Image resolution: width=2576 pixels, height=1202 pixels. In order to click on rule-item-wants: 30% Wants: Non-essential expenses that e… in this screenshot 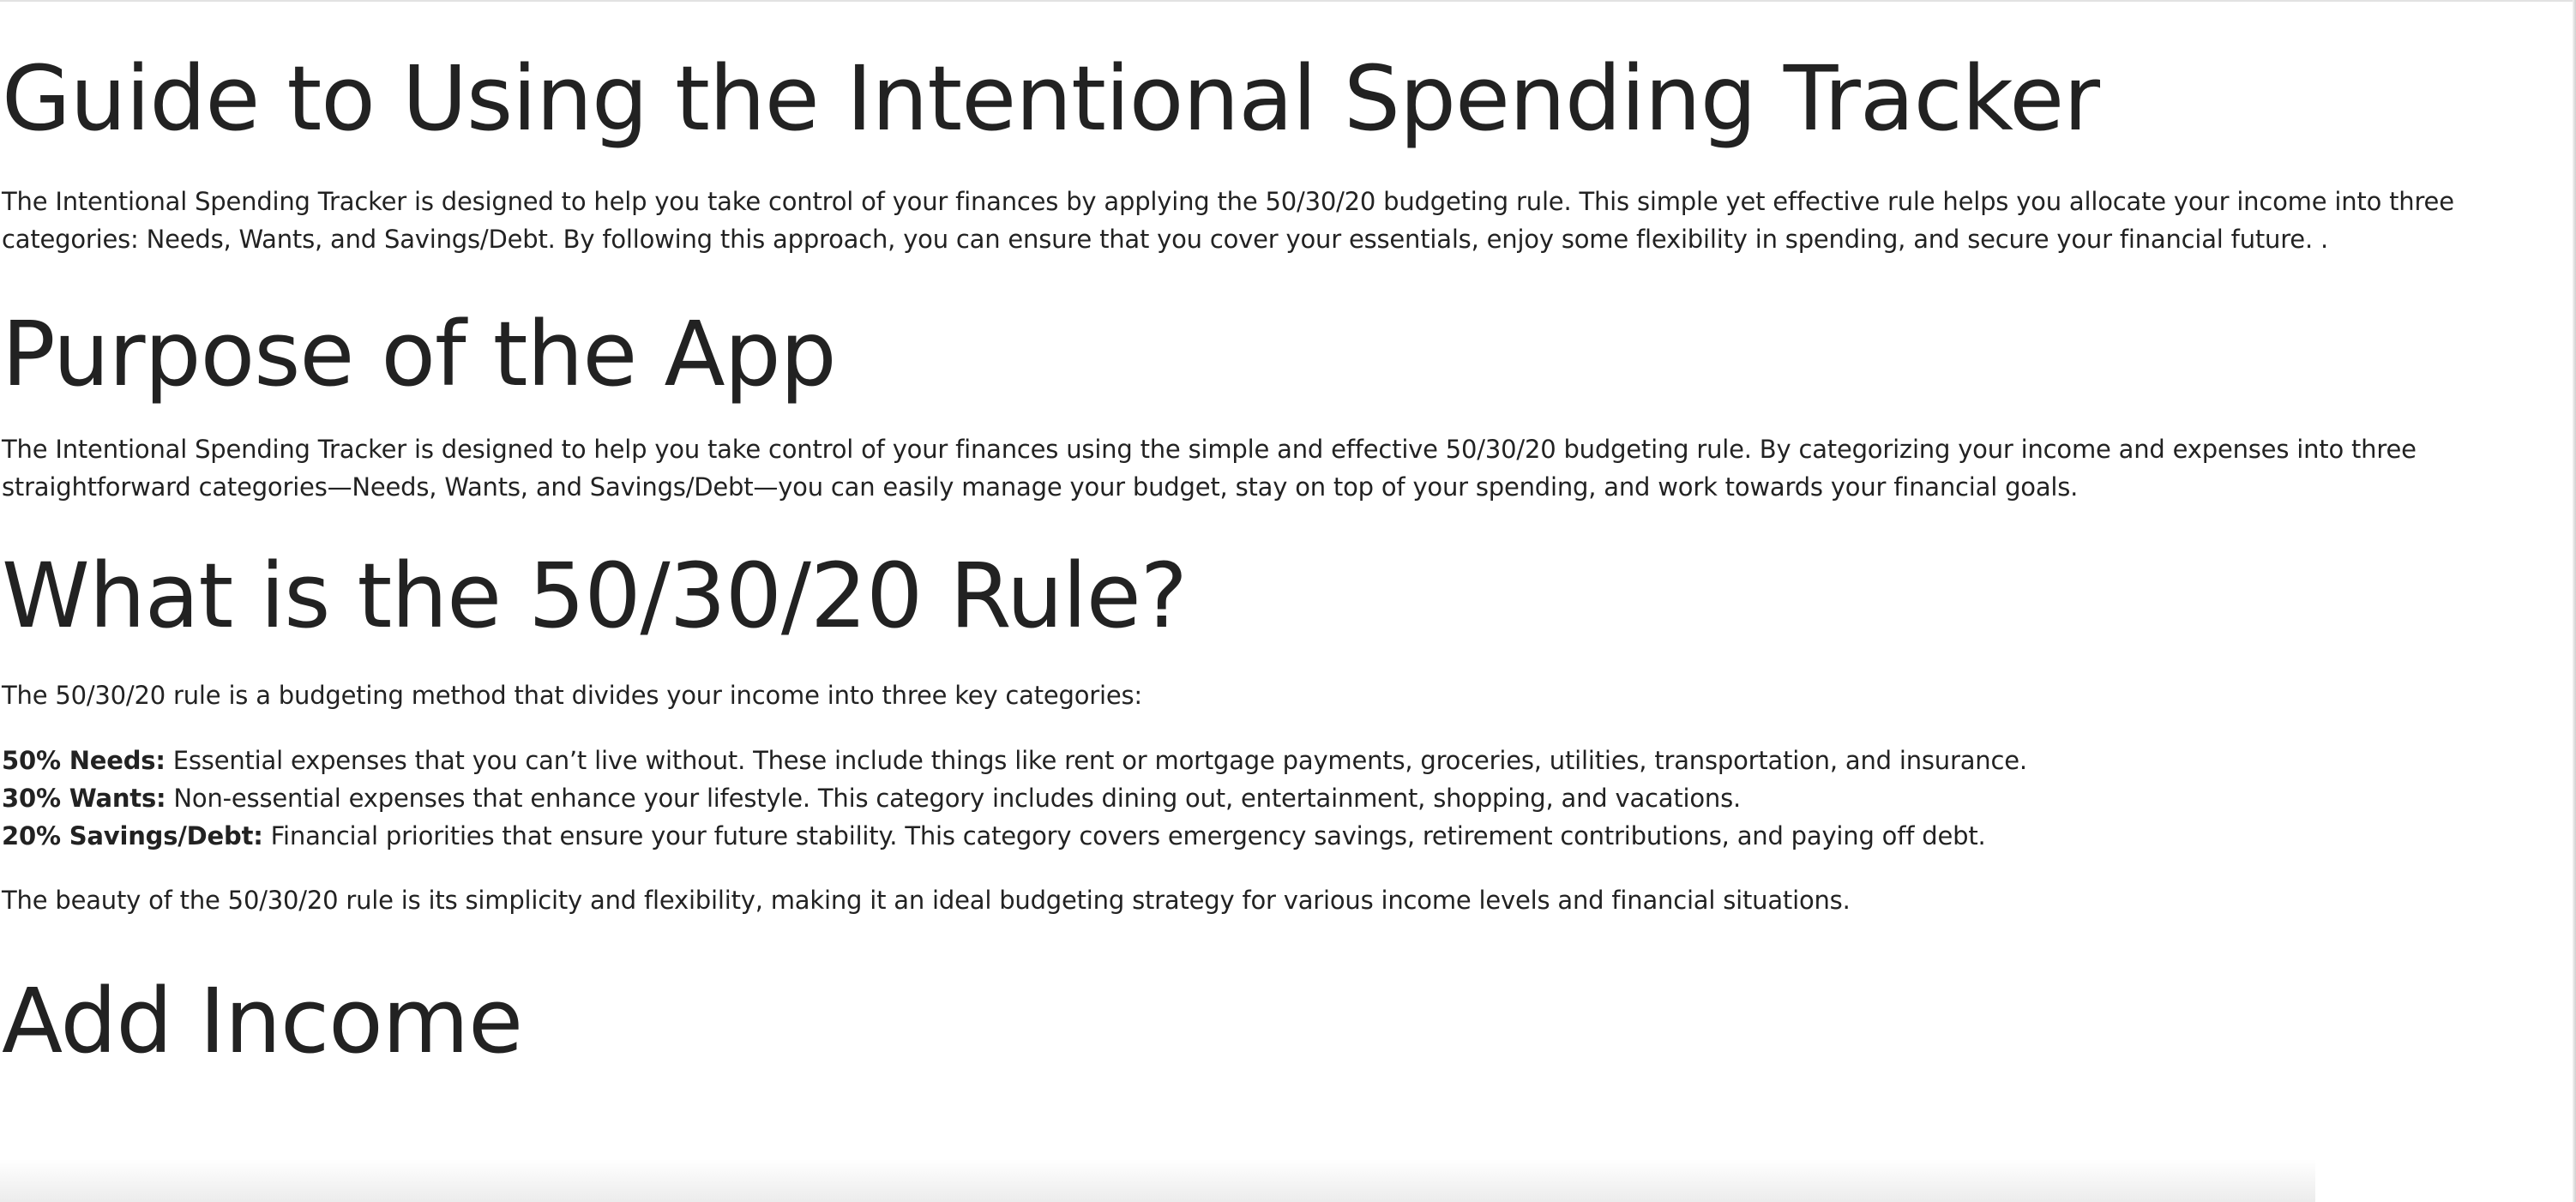, I will do `click(1284, 798)`.